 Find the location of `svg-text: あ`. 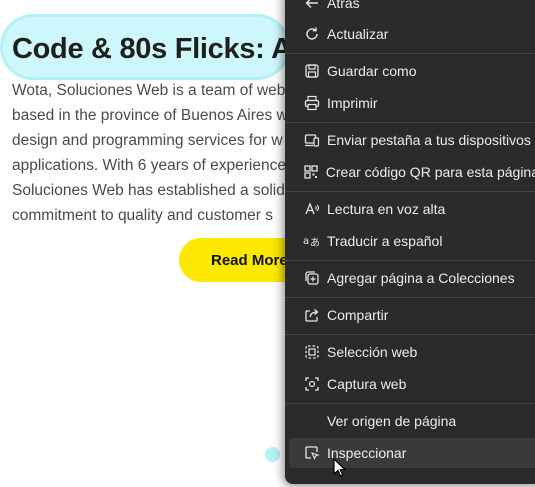

svg-text: あ is located at coordinates (315, 243).